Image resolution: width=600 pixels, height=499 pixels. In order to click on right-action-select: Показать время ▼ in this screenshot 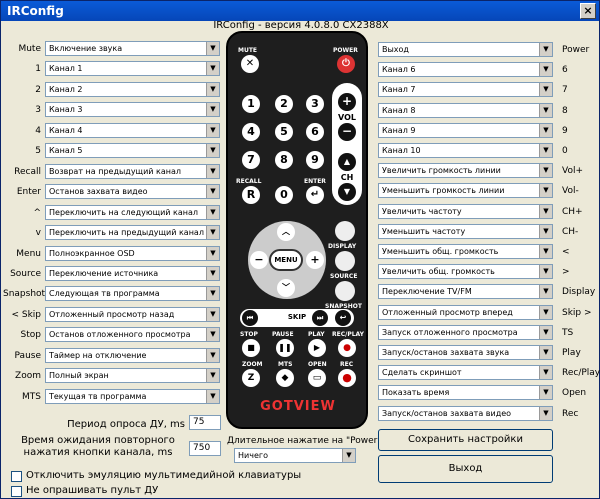, I will do `click(465, 392)`.